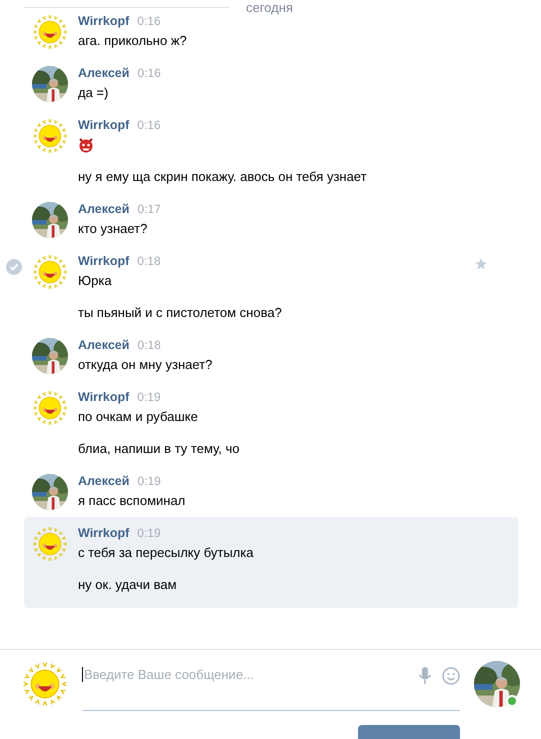 The width and height of the screenshot is (541, 739). What do you see at coordinates (132, 501) in the screenshot?
I see `message-text: я пасс вспоминал` at bounding box center [132, 501].